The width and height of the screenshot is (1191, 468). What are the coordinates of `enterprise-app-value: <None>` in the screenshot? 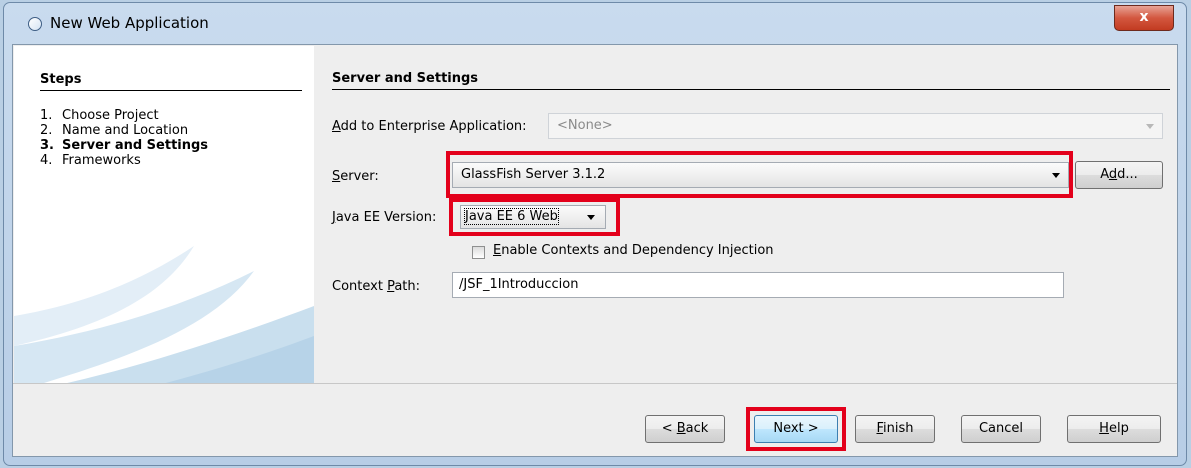 It's located at (585, 125).